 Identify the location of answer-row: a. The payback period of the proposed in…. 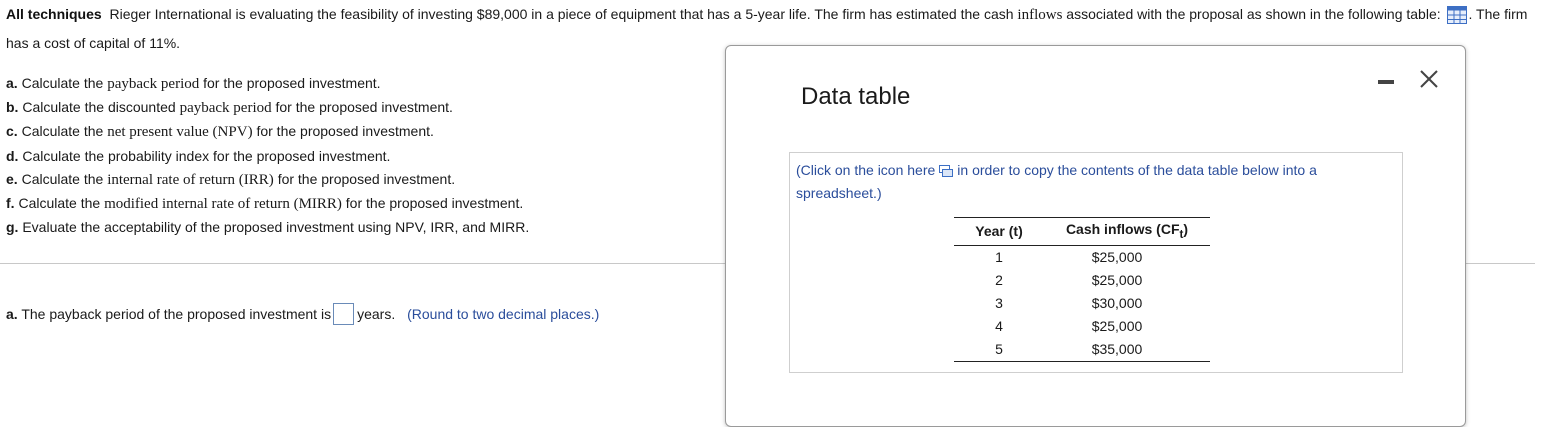
(302, 314).